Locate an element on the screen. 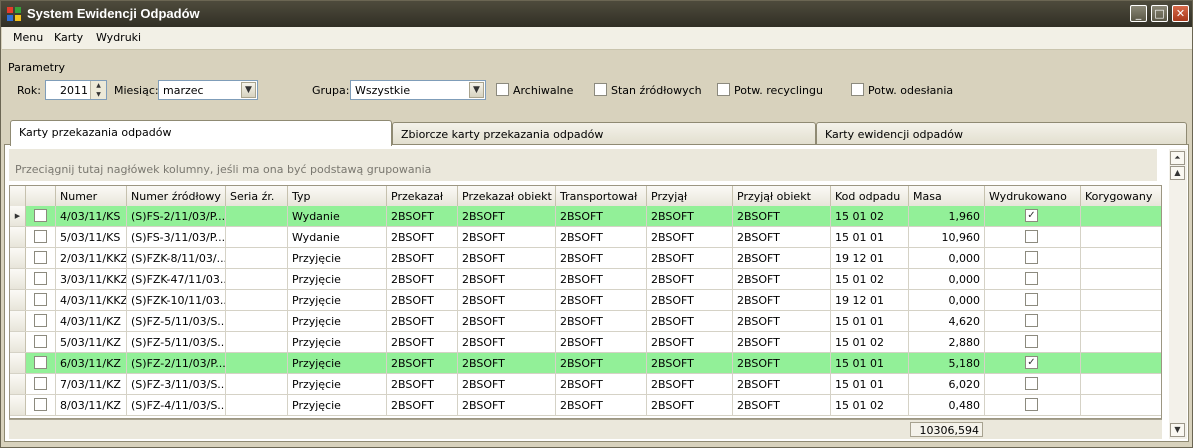 The width and height of the screenshot is (1193, 448). scroll-up-icon: ▲ is located at coordinates (1177, 173).